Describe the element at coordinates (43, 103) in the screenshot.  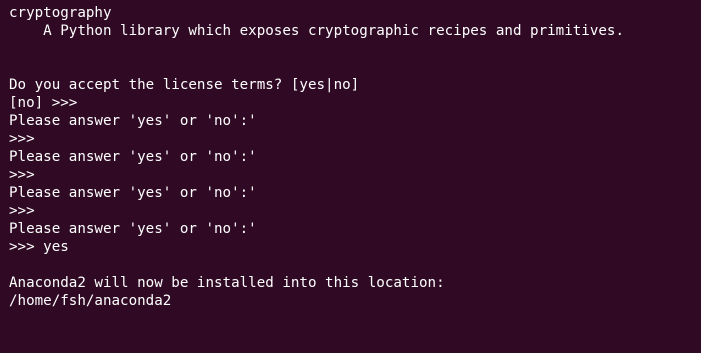
I see `default-prompt-line: [no] >>>` at that location.